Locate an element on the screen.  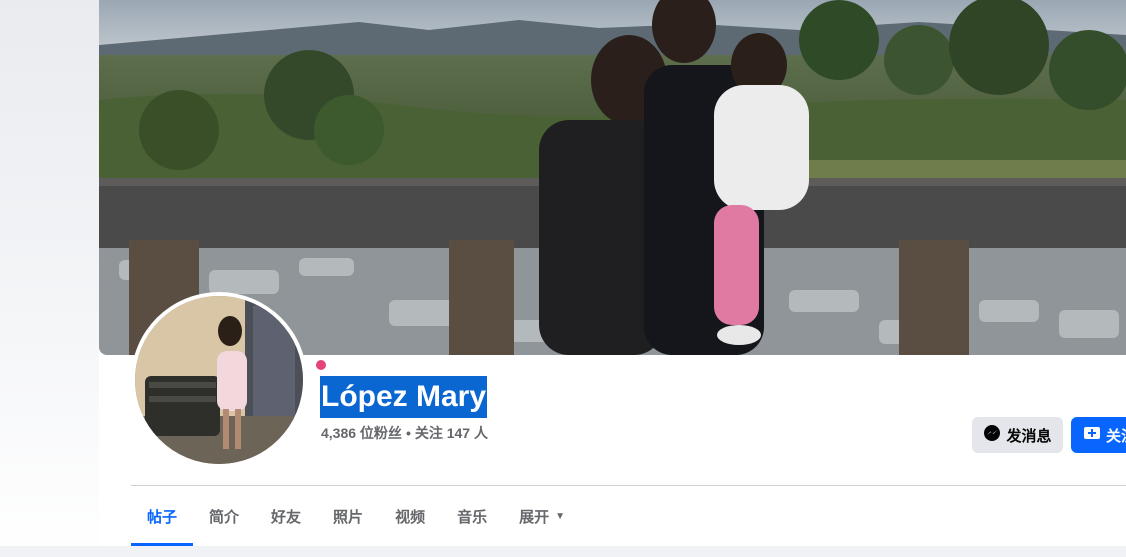
online-status-dot is located at coordinates (321, 365).